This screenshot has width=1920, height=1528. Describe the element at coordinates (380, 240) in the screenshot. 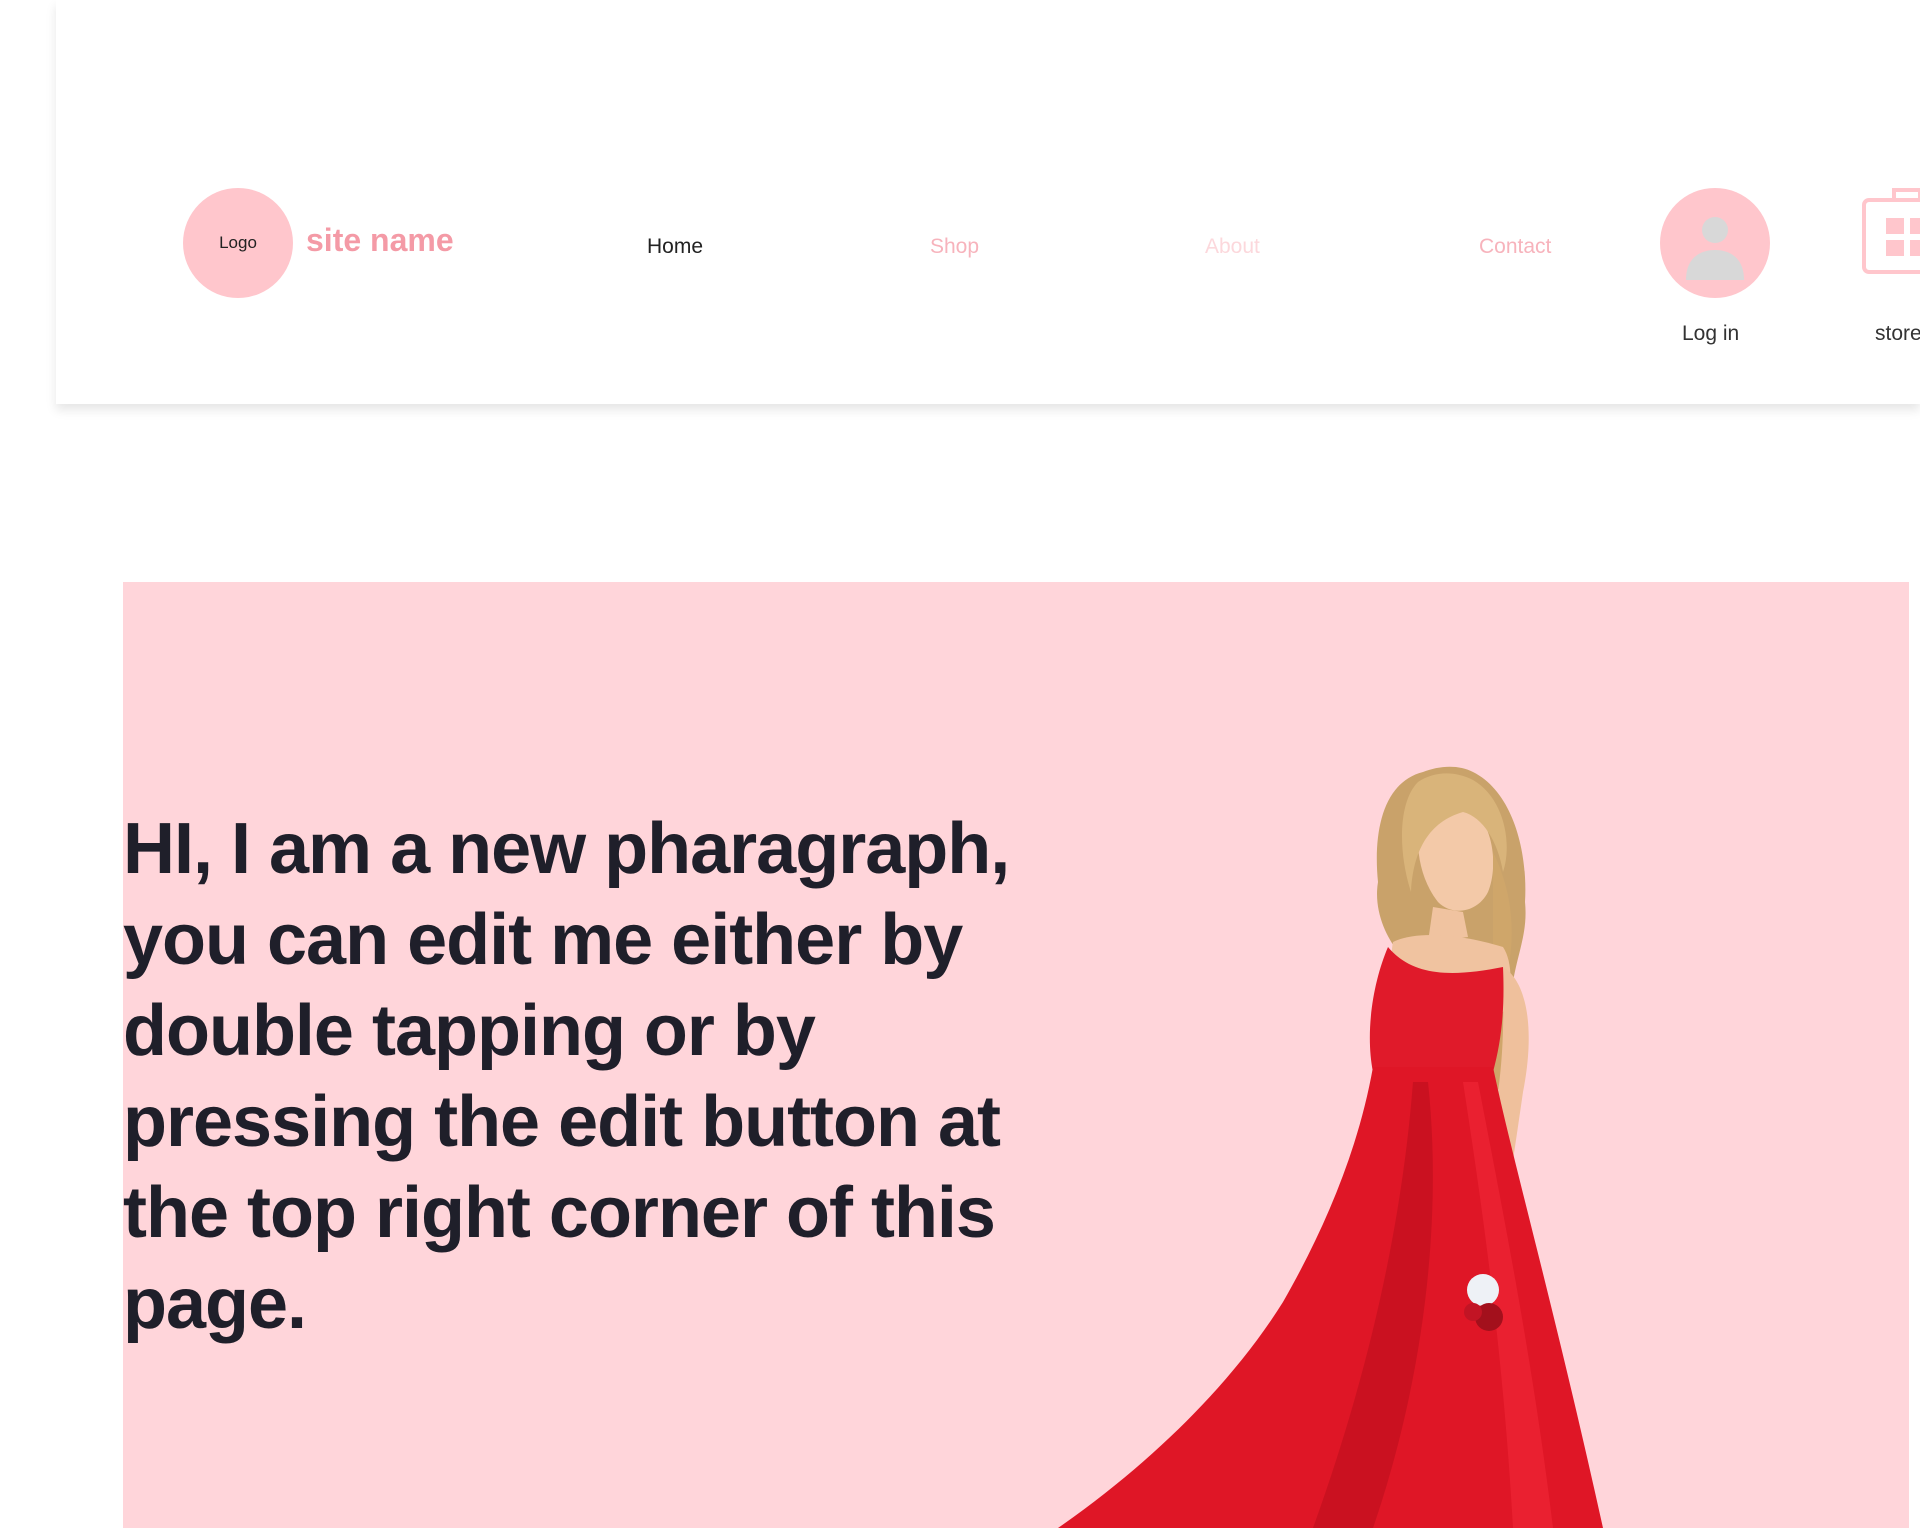

I see `site-name: site name` at that location.